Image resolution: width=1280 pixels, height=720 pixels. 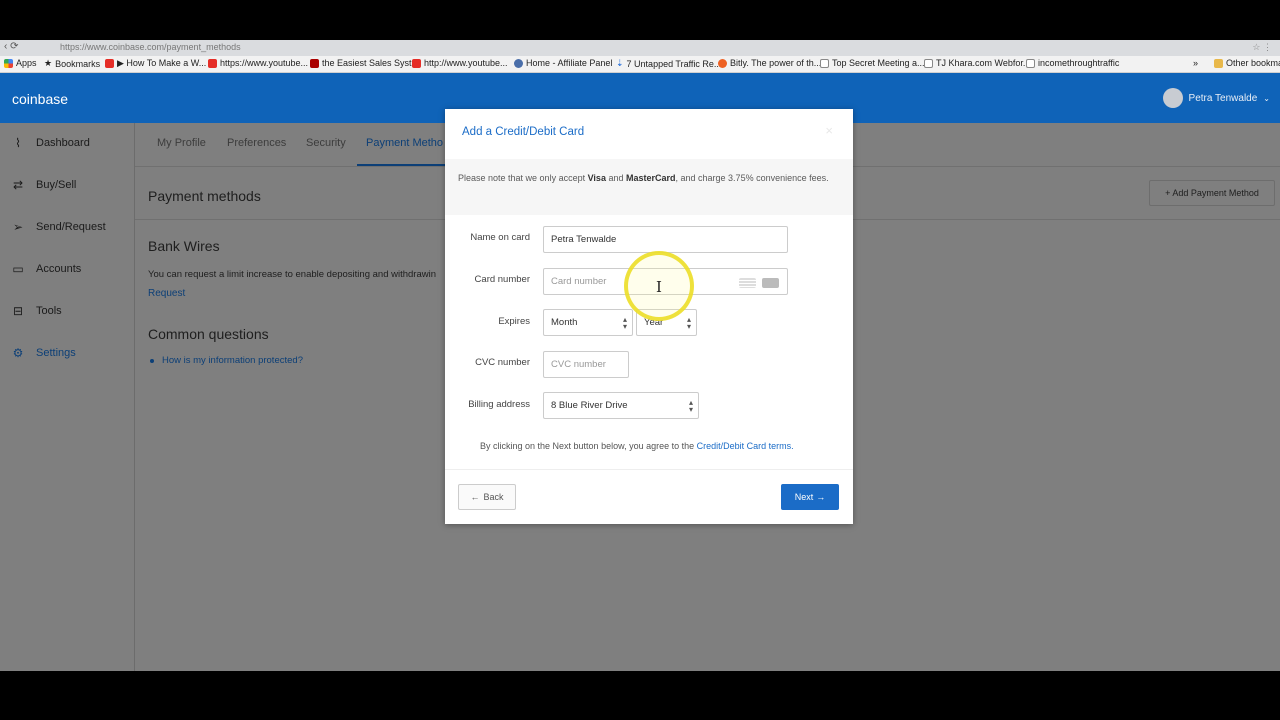 What do you see at coordinates (58, 227) in the screenshot?
I see `sidebar-item-send-request: ➢ Send/Request` at bounding box center [58, 227].